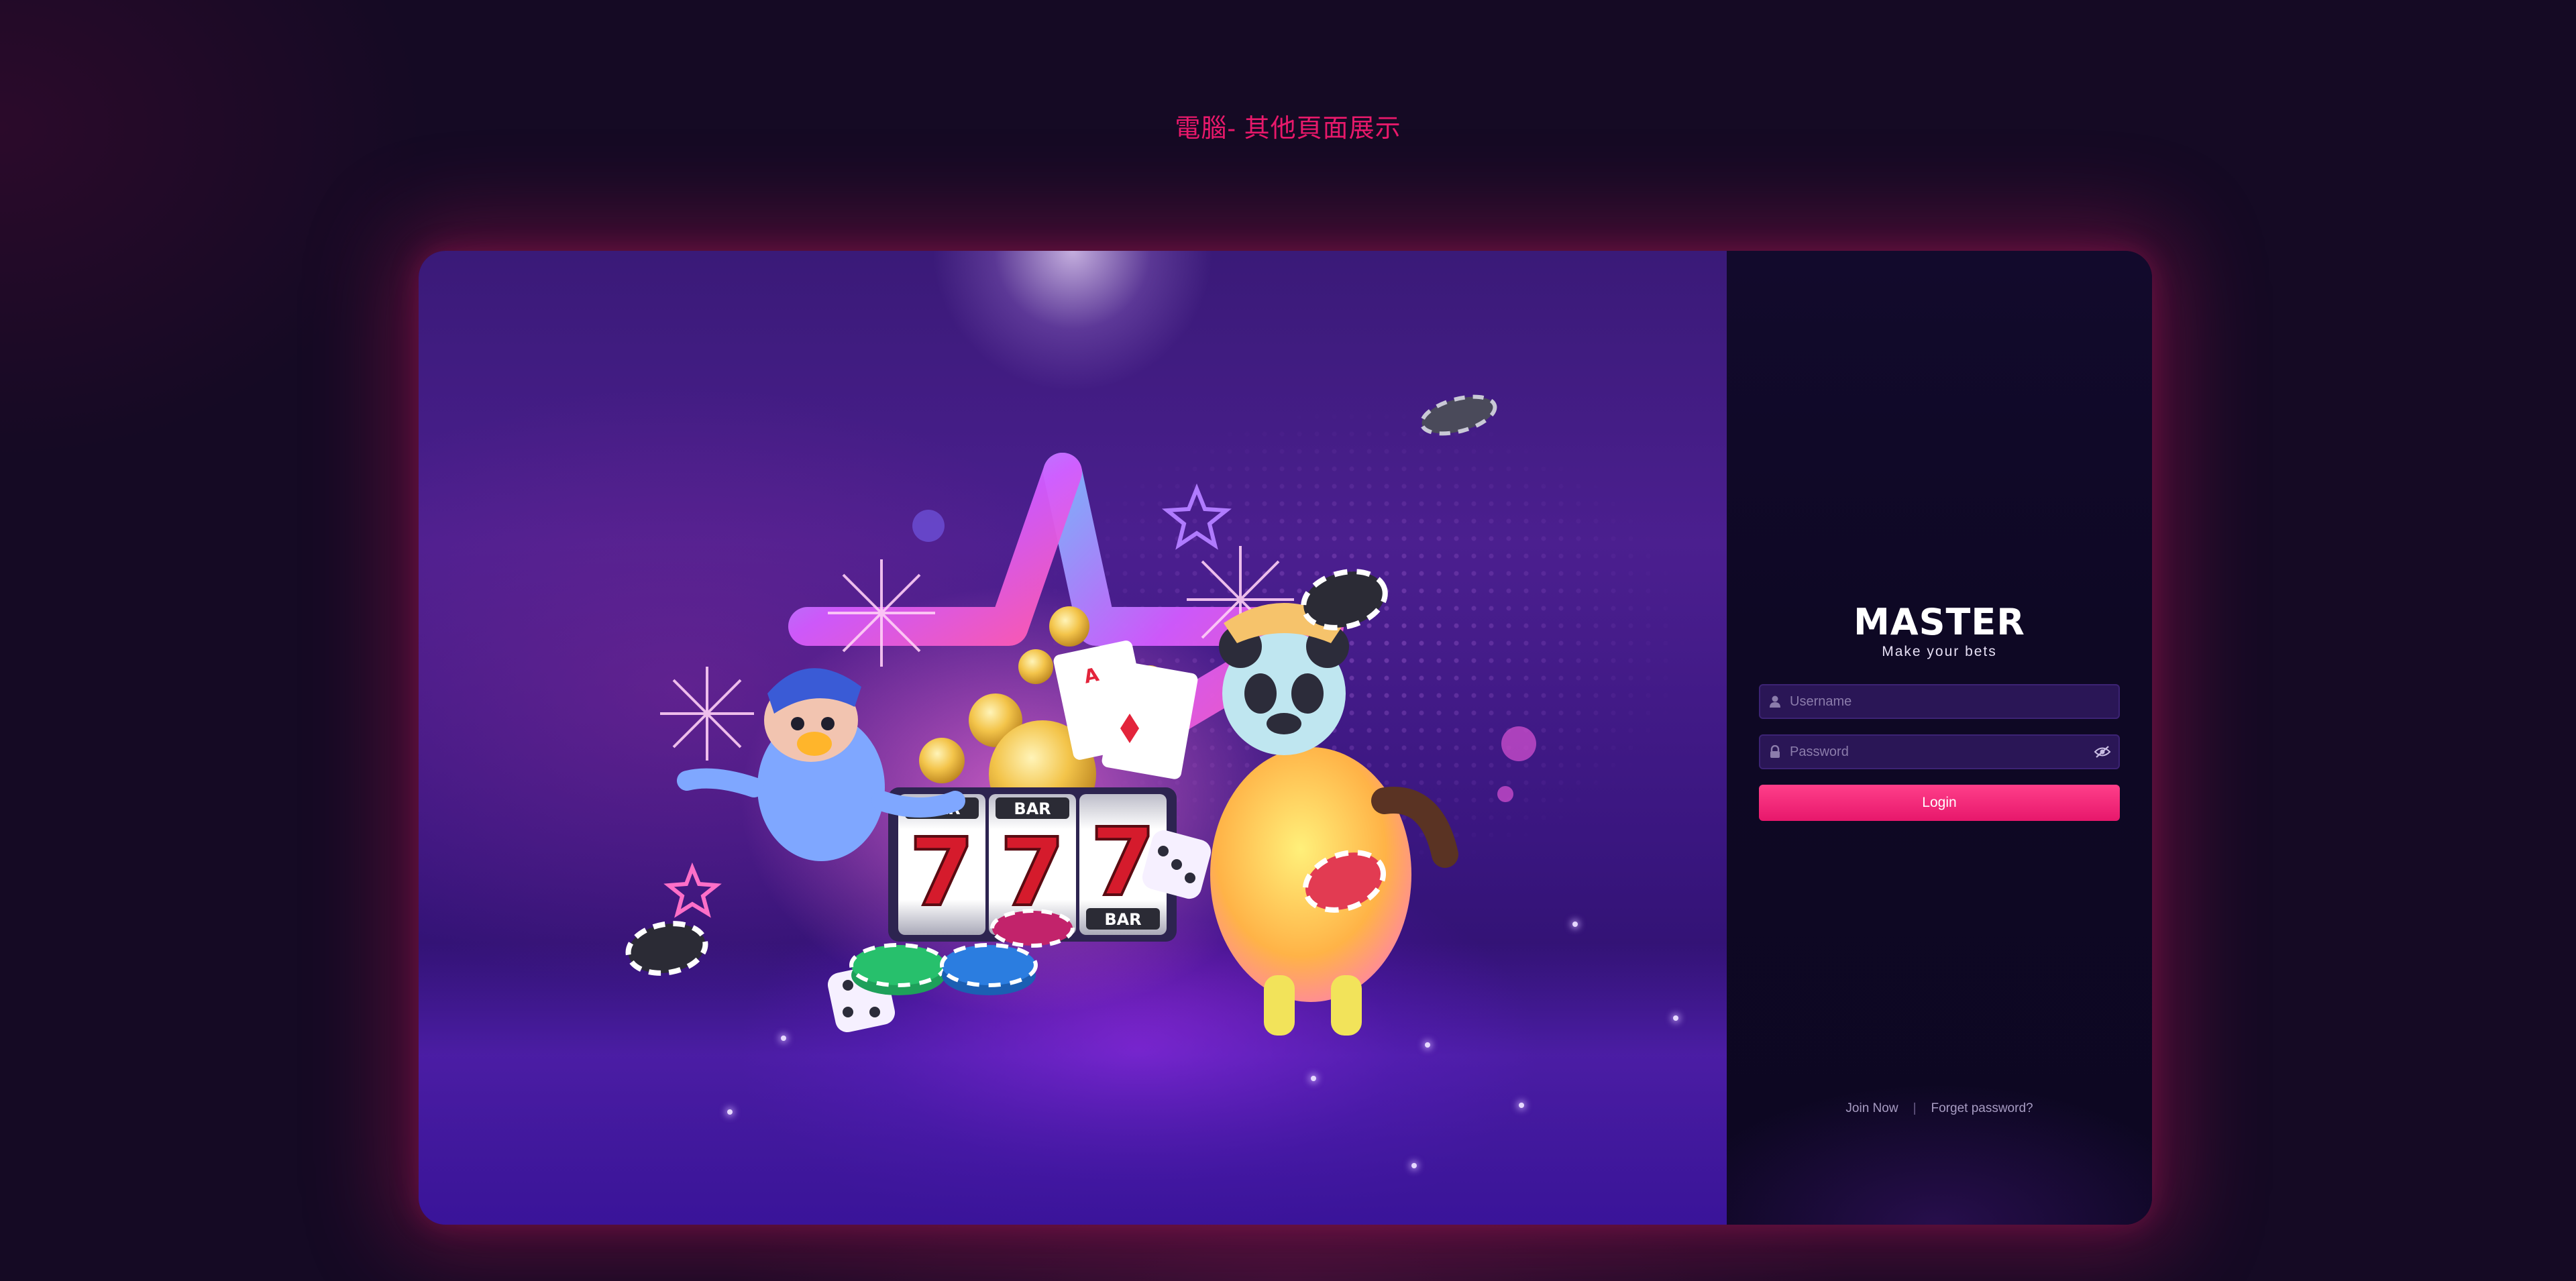 This screenshot has width=2576, height=1281. Describe the element at coordinates (1775, 701) in the screenshot. I see `user-icon` at that location.